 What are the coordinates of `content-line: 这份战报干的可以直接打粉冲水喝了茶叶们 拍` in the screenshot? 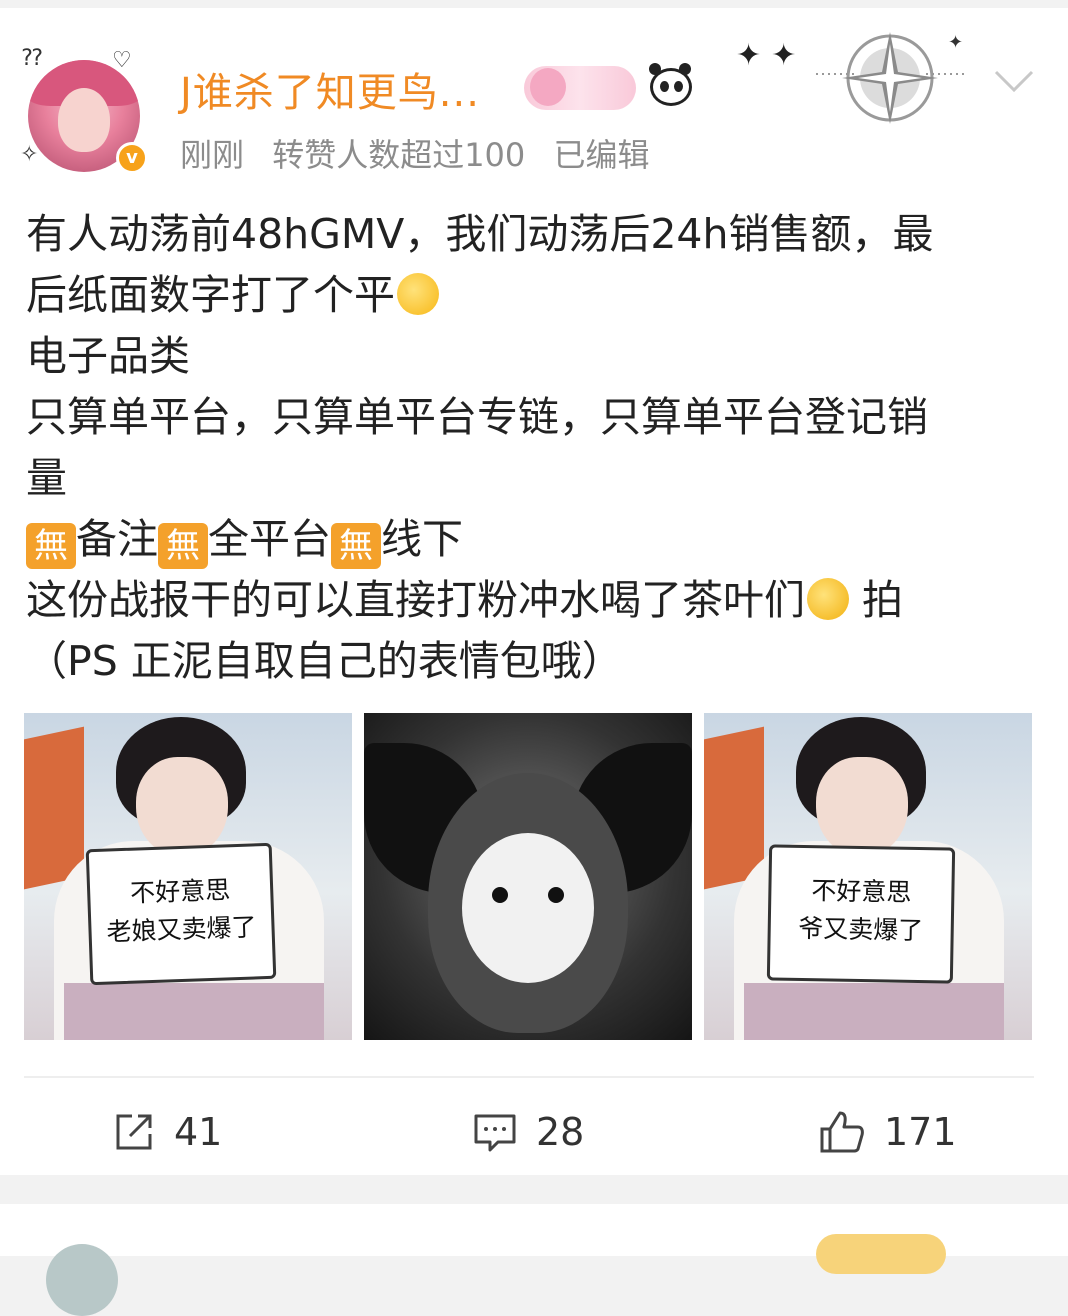 It's located at (465, 600).